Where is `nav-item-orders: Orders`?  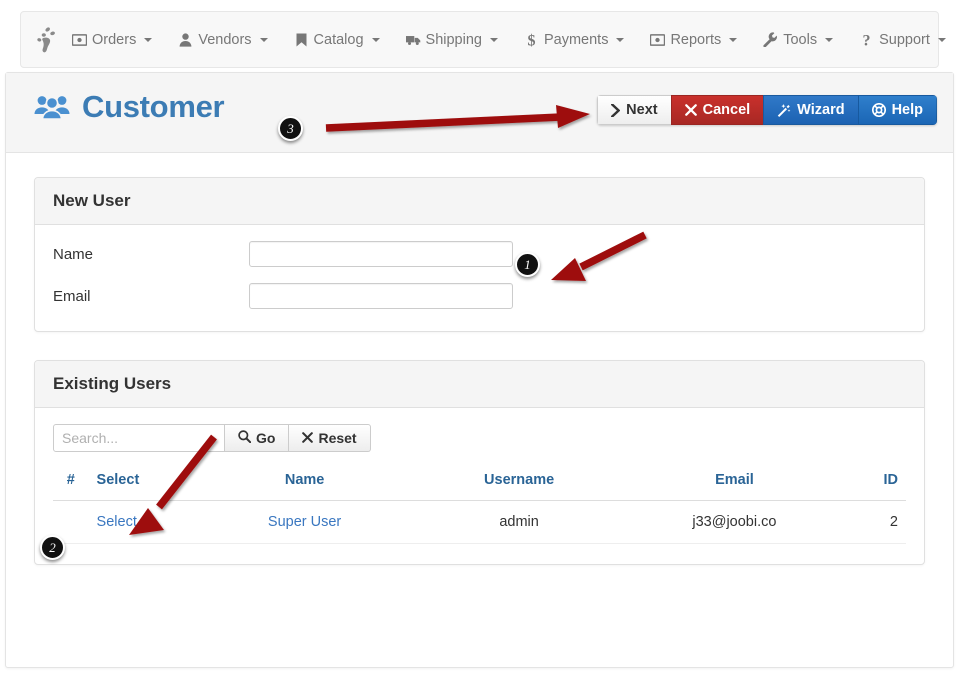
nav-item-orders: Orders is located at coordinates (112, 39).